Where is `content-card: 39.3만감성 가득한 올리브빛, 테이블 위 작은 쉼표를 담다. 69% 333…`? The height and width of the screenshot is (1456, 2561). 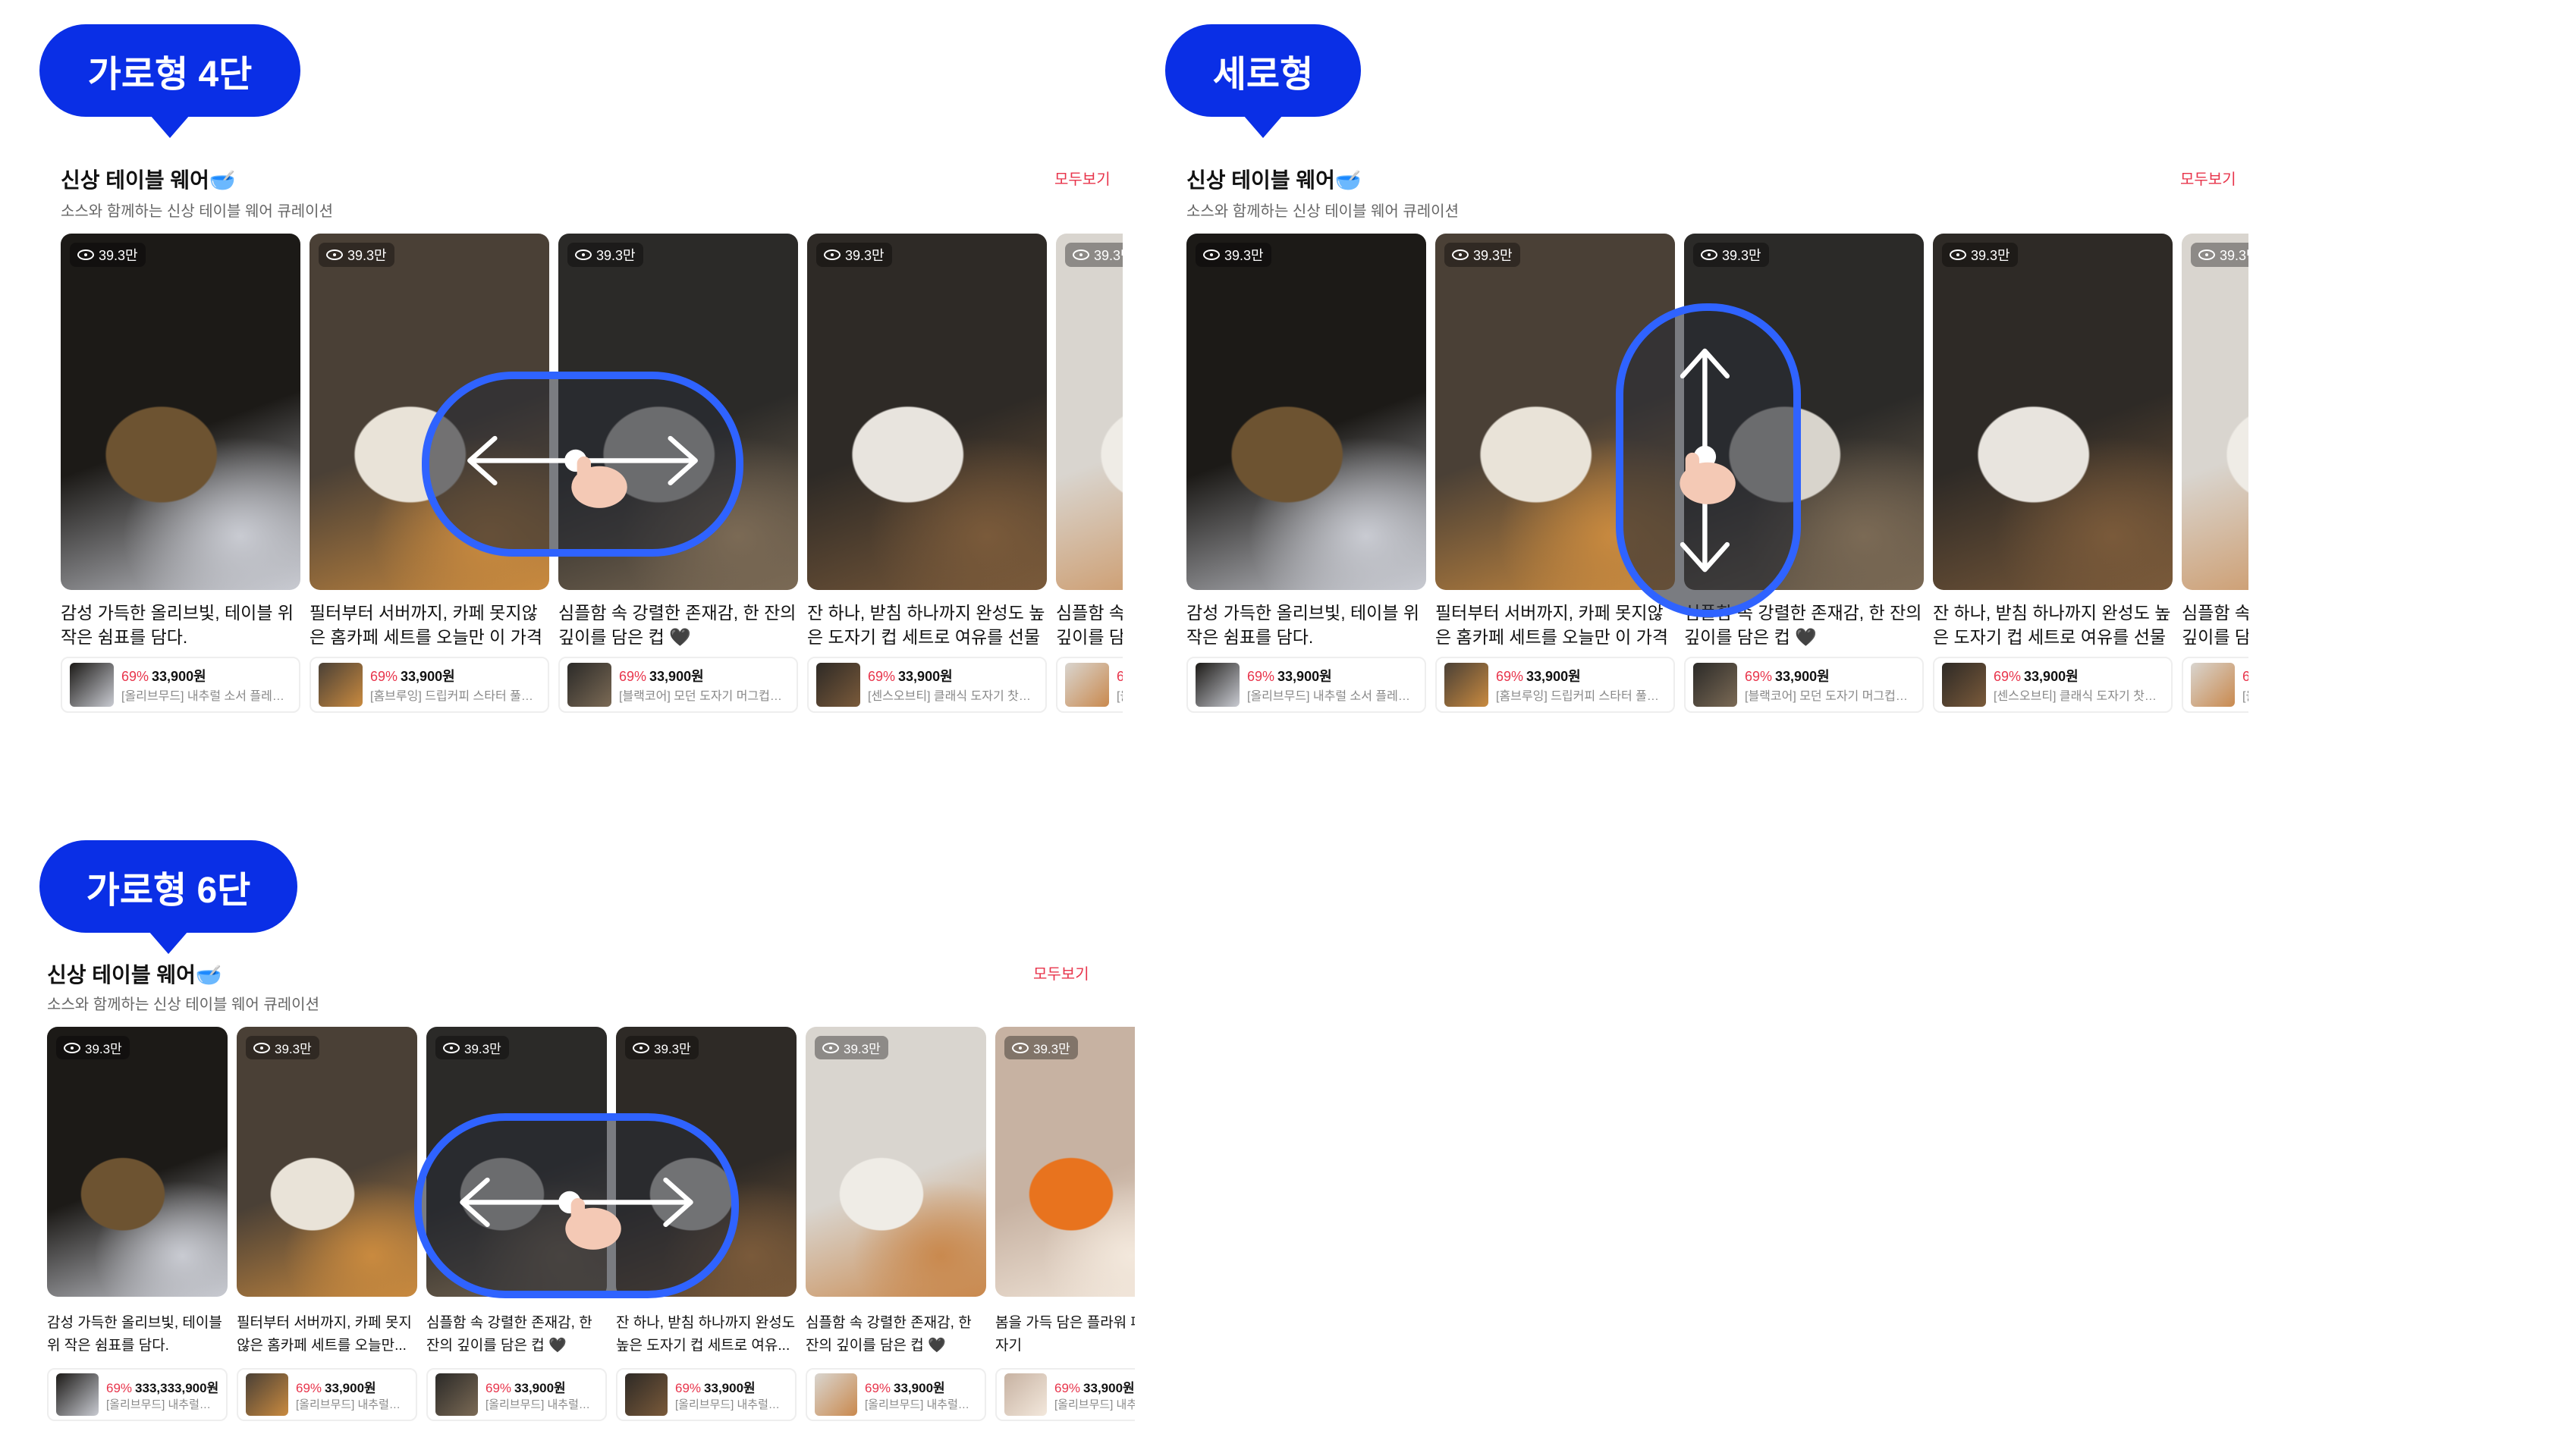
content-card: 39.3만감성 가득한 올리브빛, 테이블 위 작은 쉼표를 담다. 69% 333… is located at coordinates (137, 1224).